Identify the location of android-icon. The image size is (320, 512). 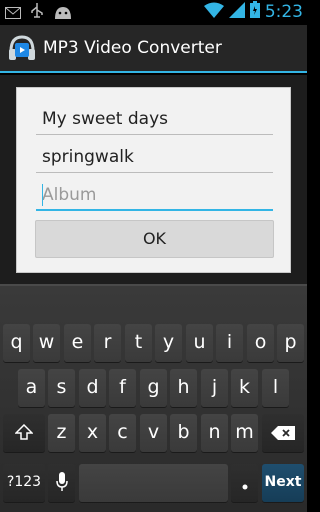
(63, 13).